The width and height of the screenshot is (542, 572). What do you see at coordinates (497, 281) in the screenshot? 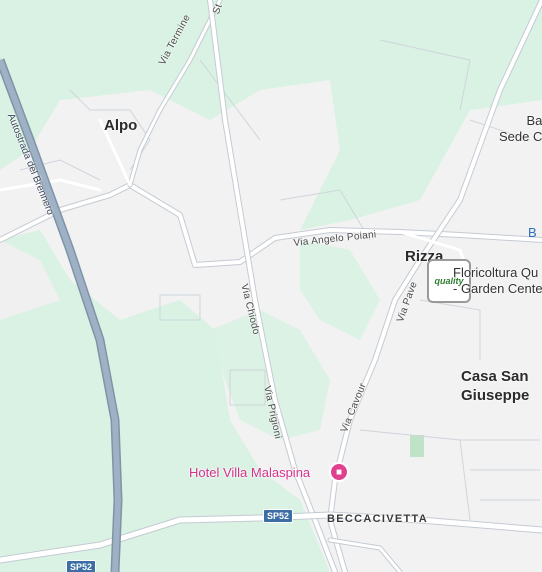
I see `poi-floricoltura-label: Floricoltura Qu - Garden Cente` at bounding box center [497, 281].